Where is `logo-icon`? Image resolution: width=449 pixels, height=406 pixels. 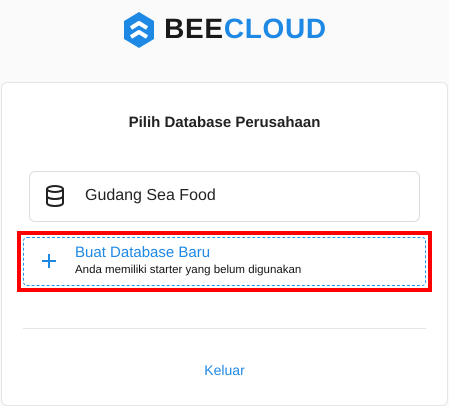 logo-icon is located at coordinates (139, 30).